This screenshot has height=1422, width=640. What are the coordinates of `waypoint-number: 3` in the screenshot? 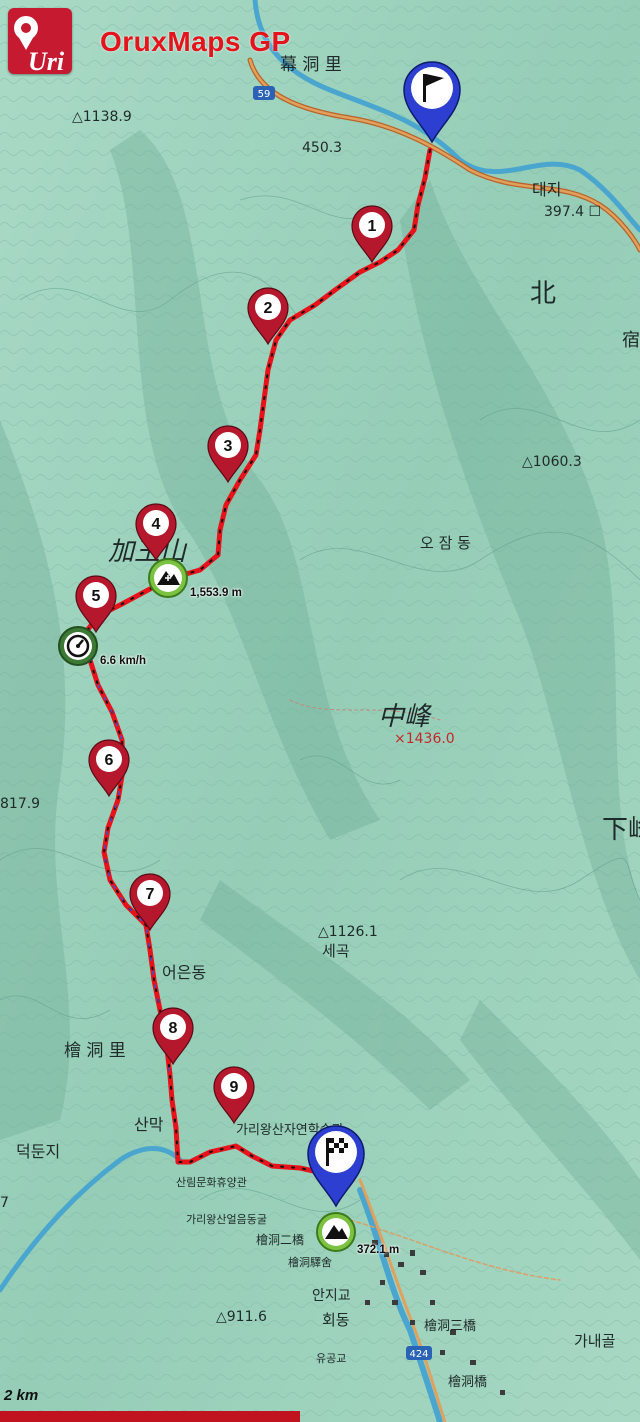 It's located at (228, 446).